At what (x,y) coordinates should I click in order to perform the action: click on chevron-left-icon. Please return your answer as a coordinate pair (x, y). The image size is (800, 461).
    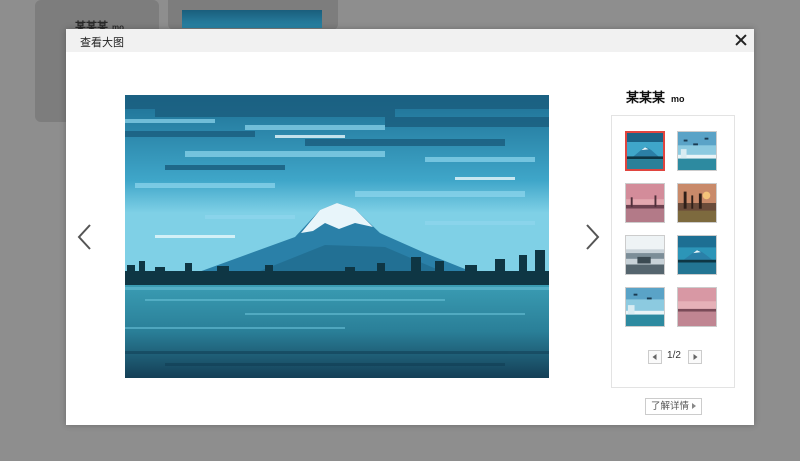
    Looking at the image, I should click on (86, 237).